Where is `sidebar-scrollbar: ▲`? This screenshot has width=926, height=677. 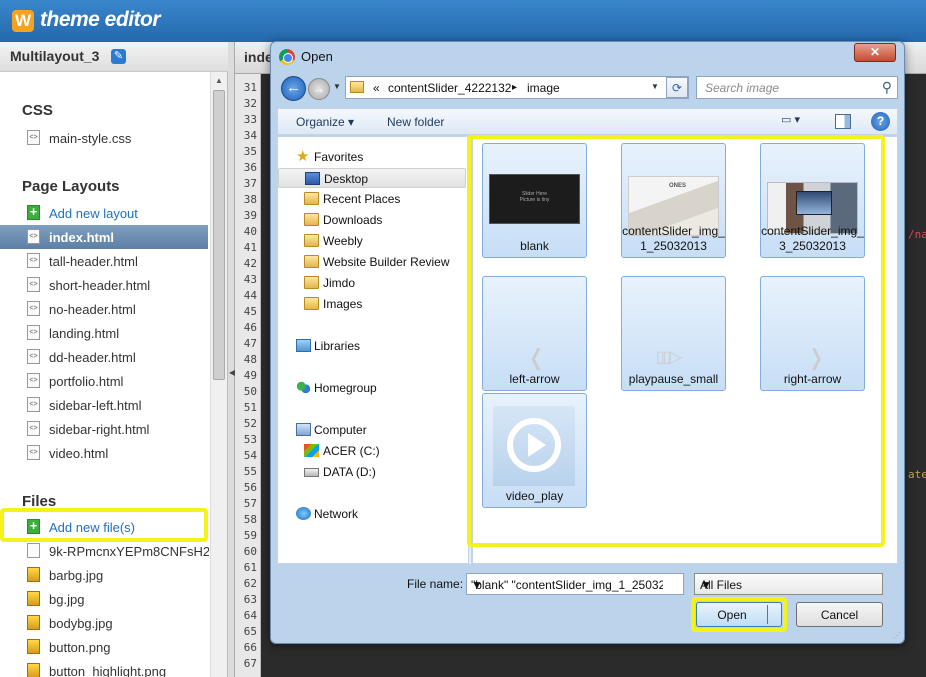
sidebar-scrollbar: ▲ is located at coordinates (218, 374).